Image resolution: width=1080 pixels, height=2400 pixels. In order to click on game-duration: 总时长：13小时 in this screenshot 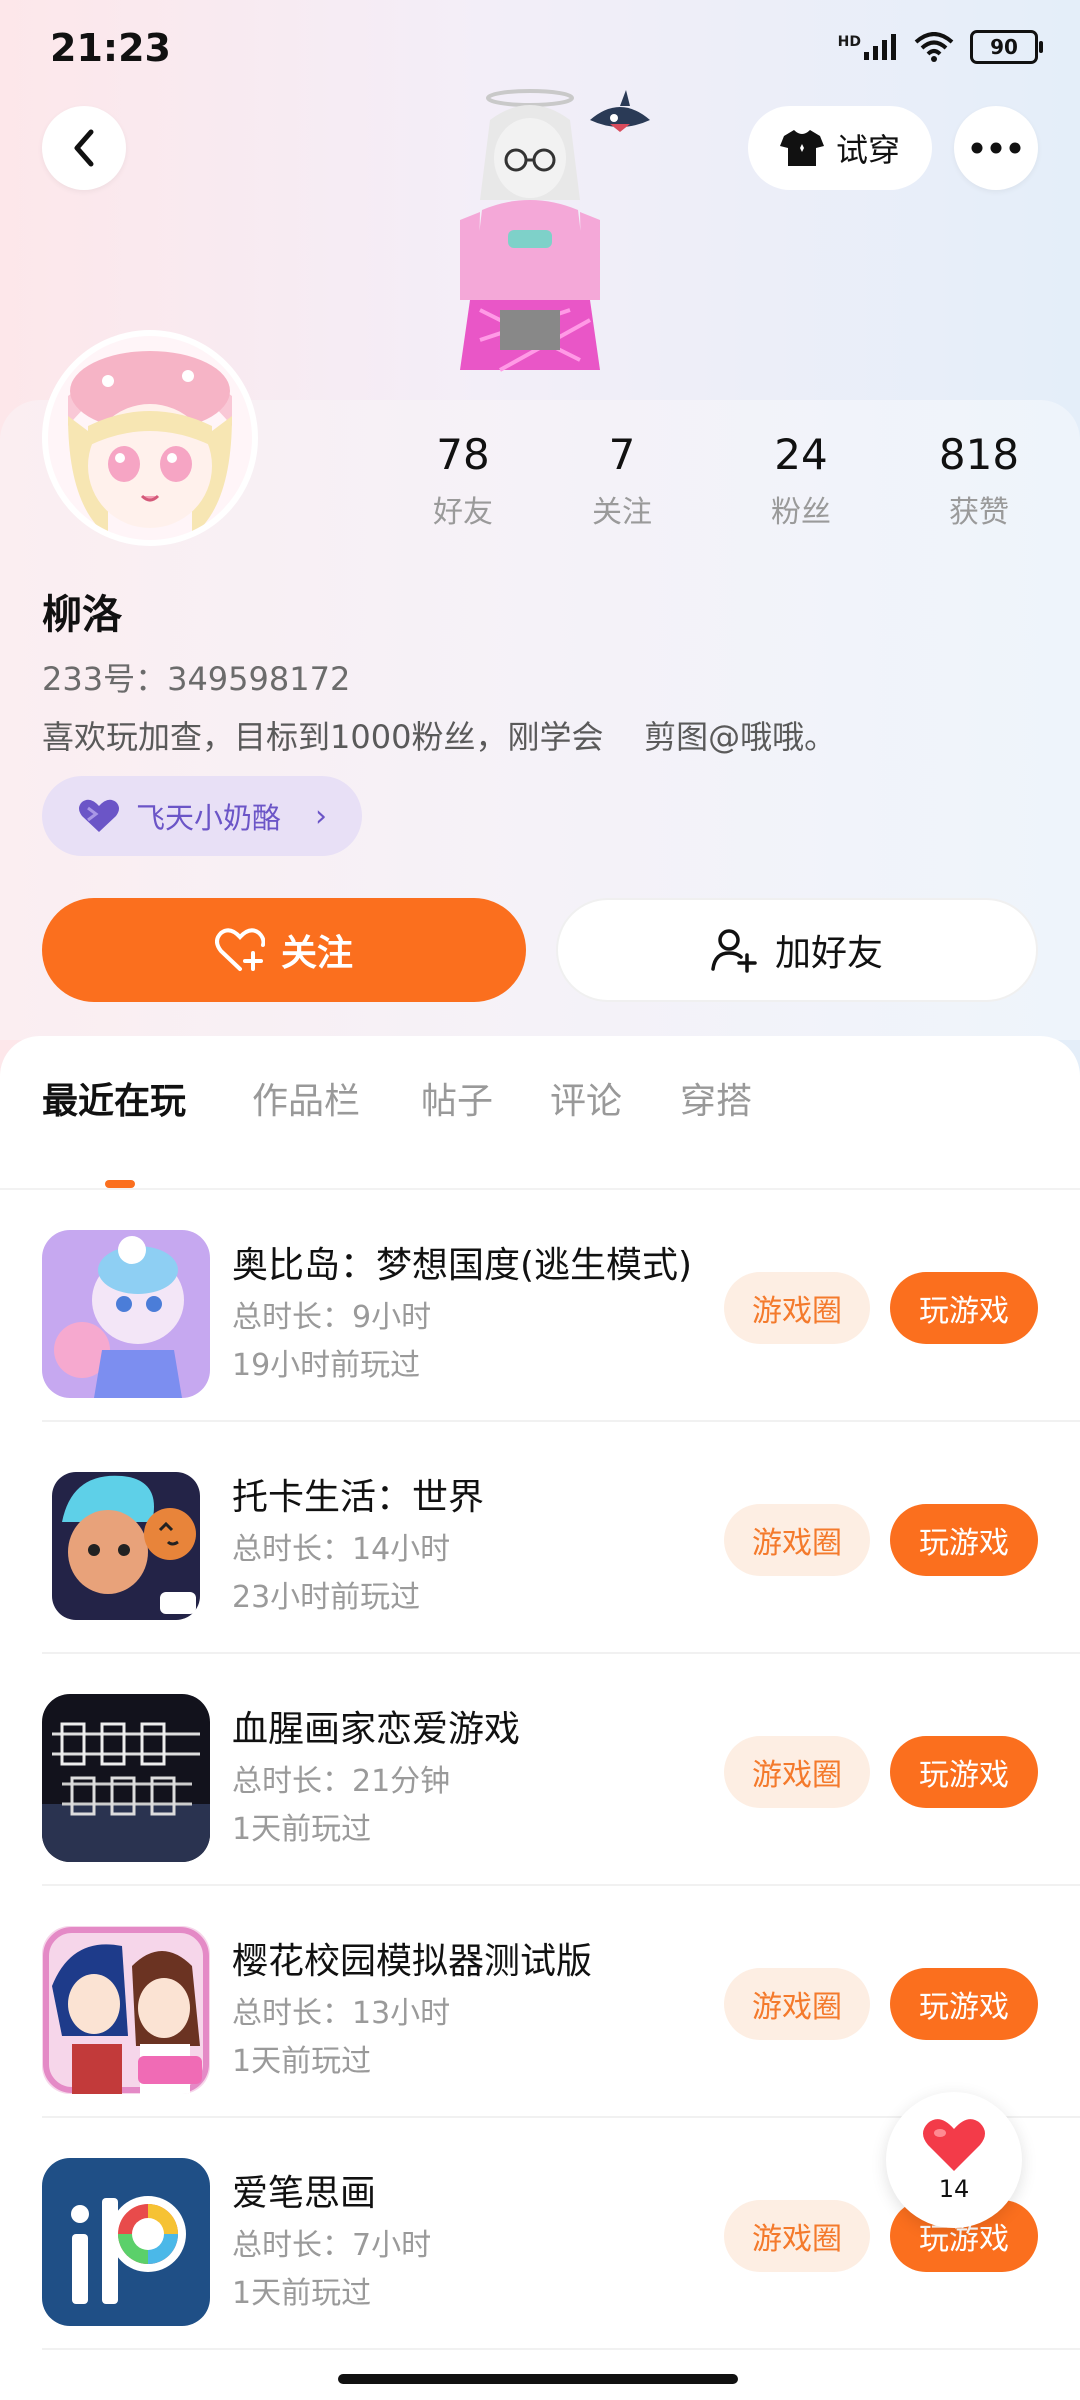, I will do `click(341, 2013)`.